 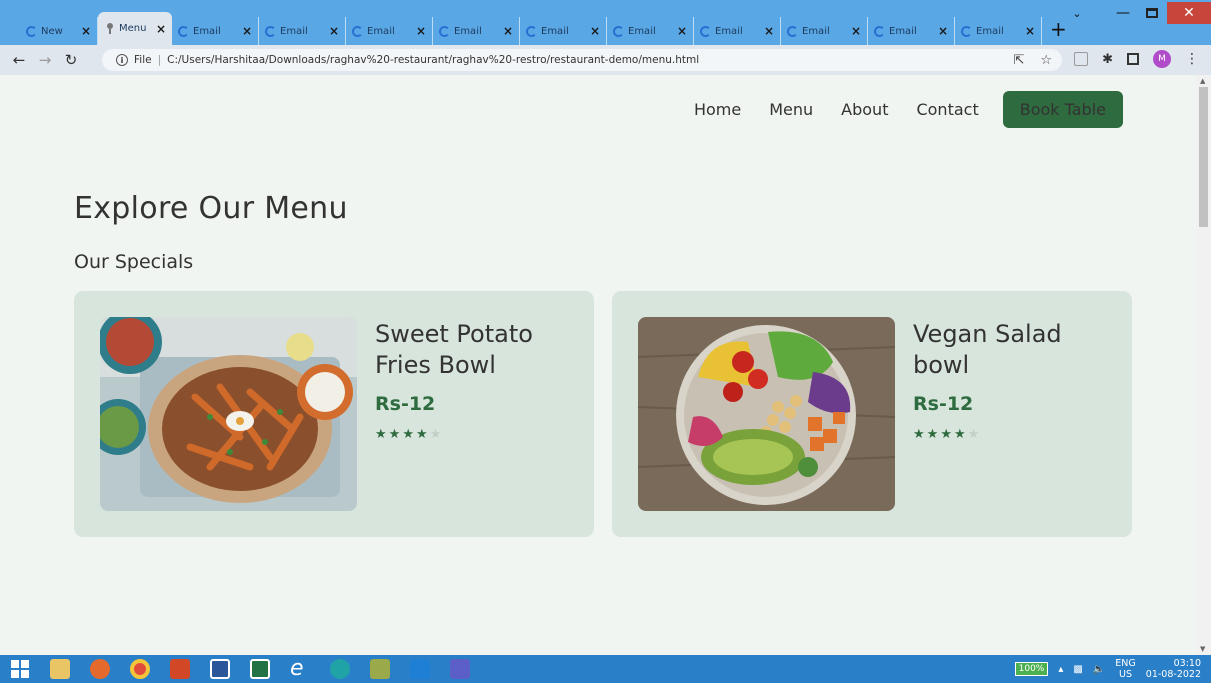 I want to click on toolbar-right: ✱ M ⋮, so click(x=1142, y=59).